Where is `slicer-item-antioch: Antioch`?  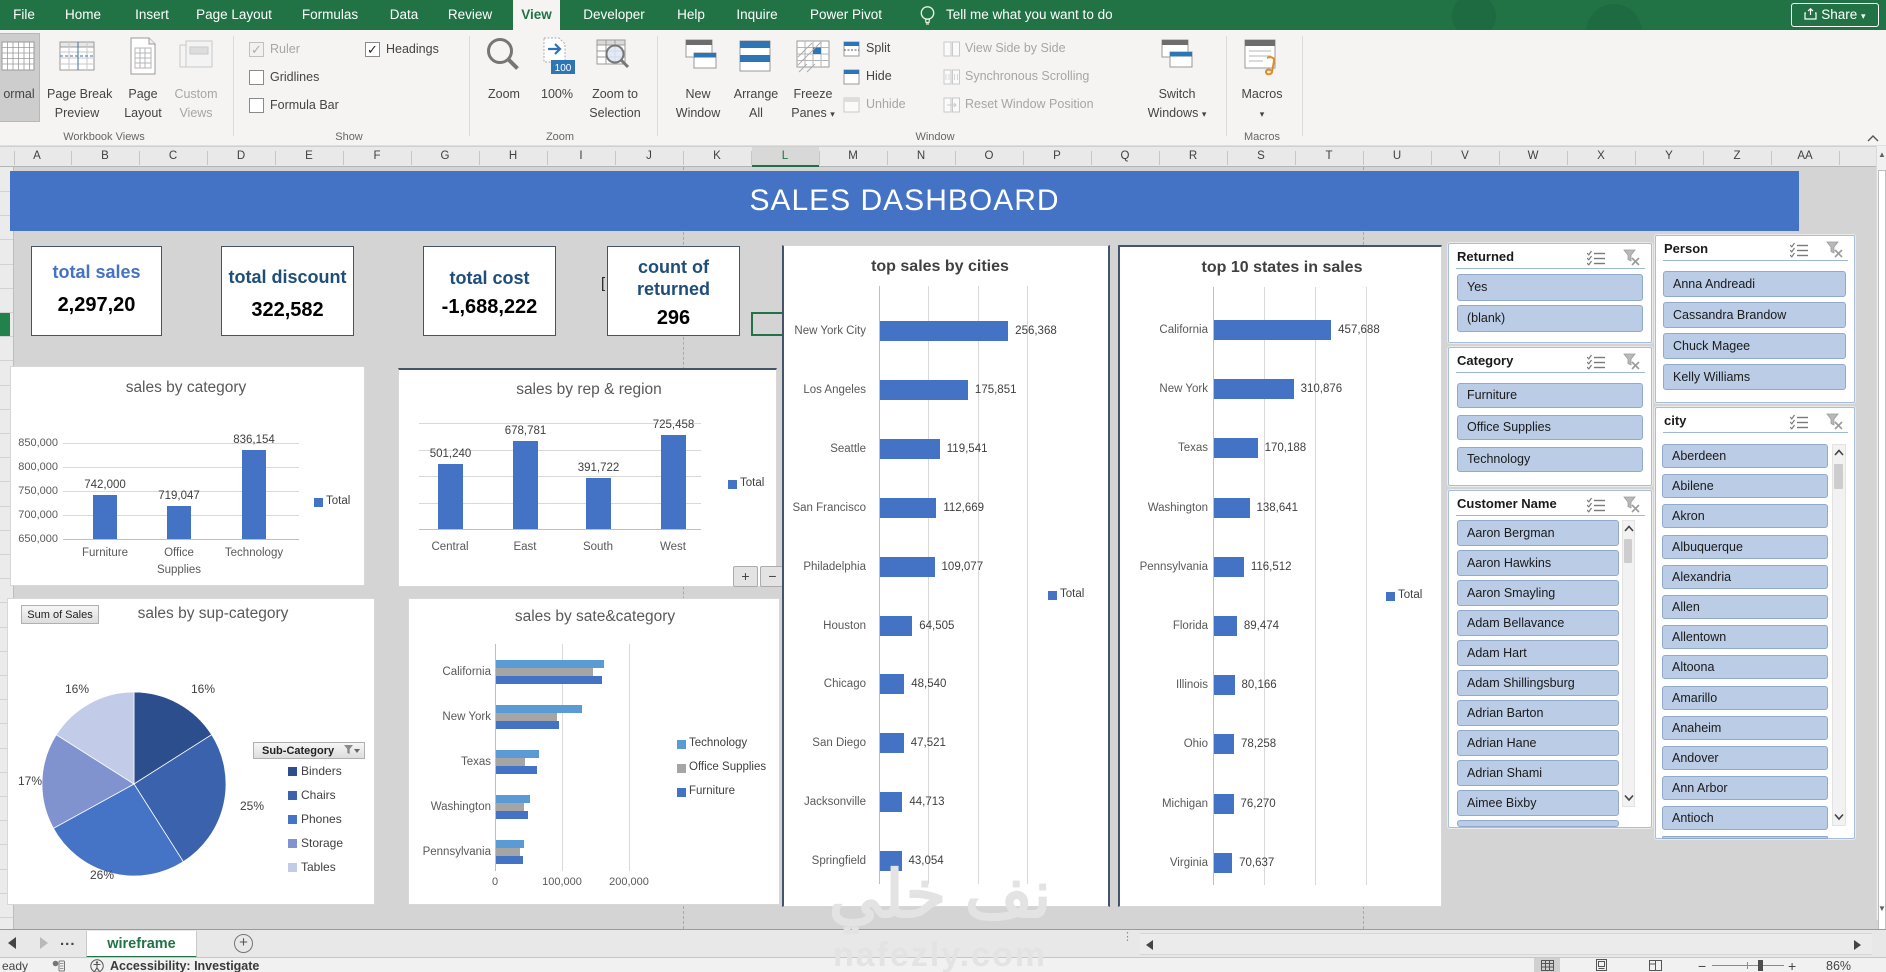 slicer-item-antioch: Antioch is located at coordinates (1745, 818).